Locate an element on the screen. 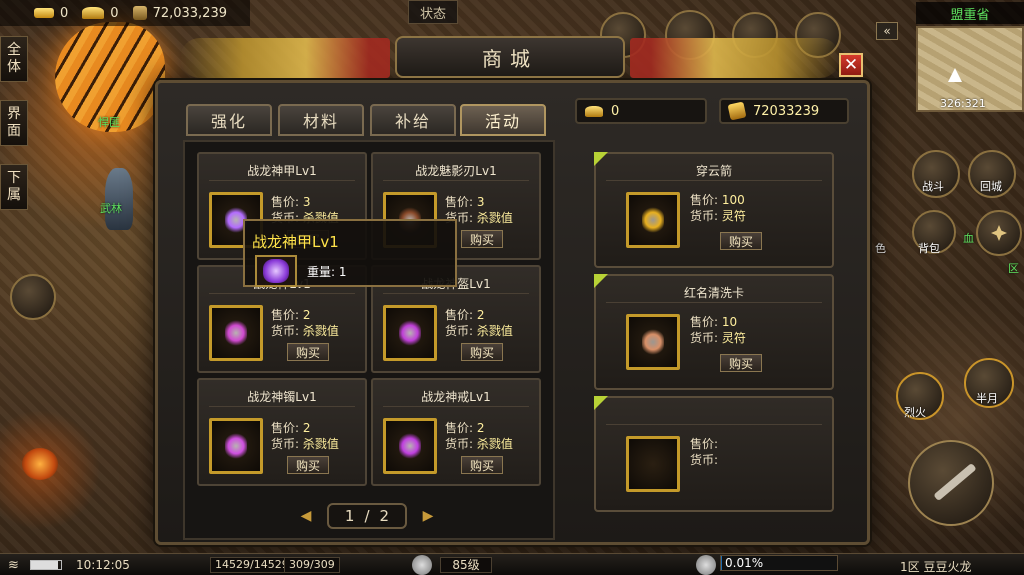 The image size is (1024, 575). tab-enhance: 强化 is located at coordinates (229, 120).